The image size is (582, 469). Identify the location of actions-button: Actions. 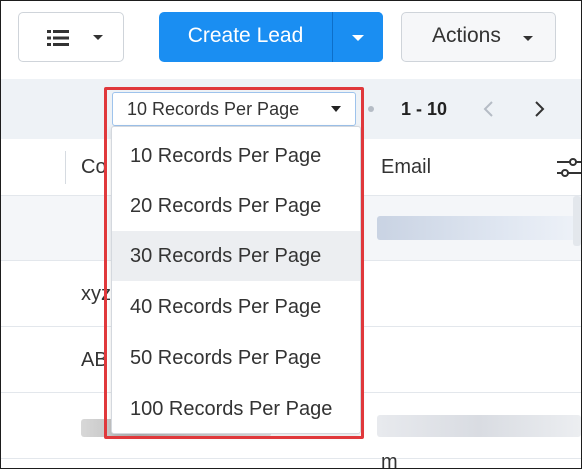
(478, 37).